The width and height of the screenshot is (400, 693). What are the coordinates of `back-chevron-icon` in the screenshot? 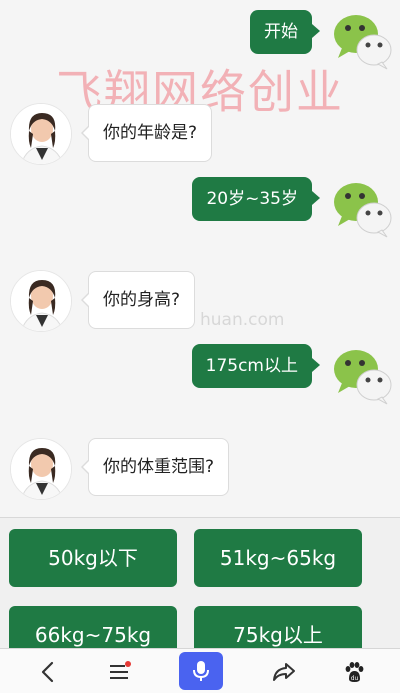 It's located at (47, 671).